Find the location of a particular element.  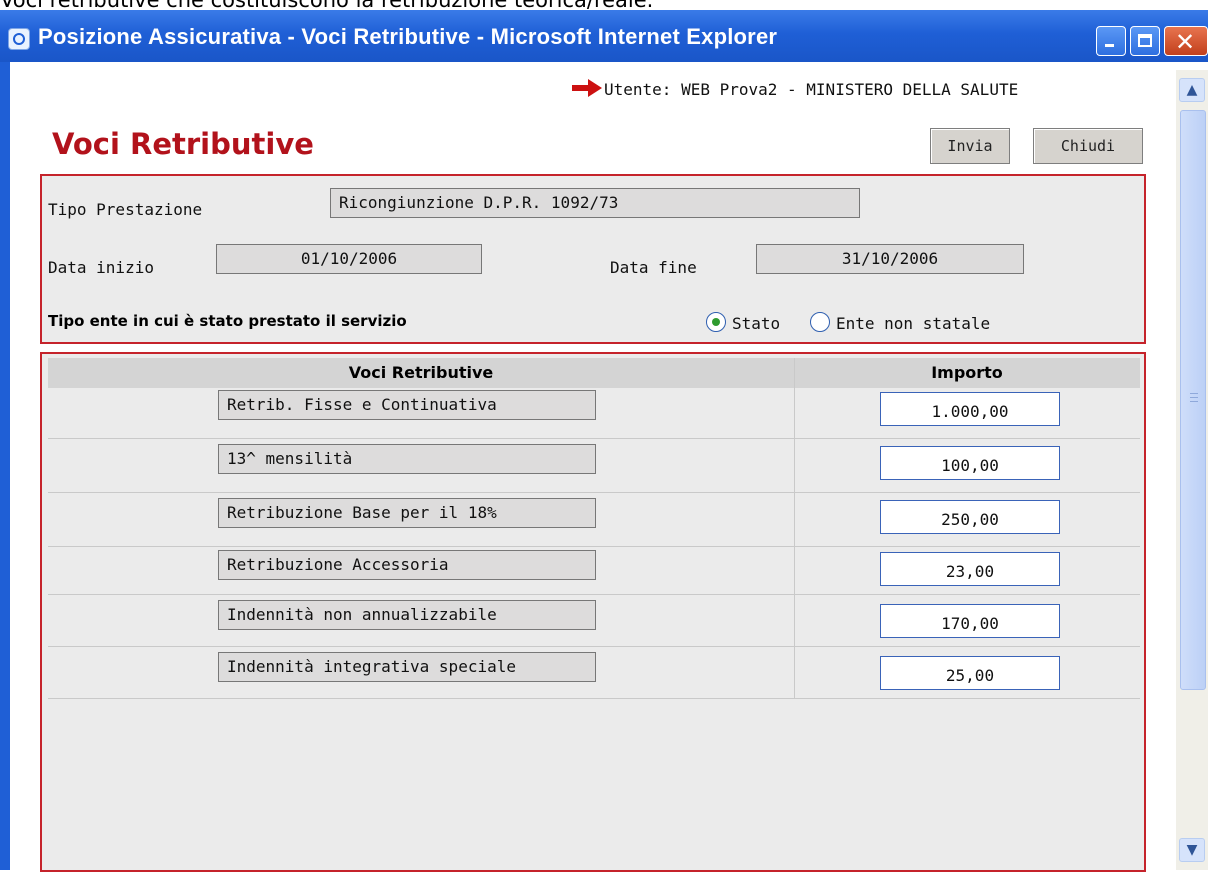

tipo-prestazione-field: Ricongiunzione D.P.R. 1092/73 is located at coordinates (595, 203).